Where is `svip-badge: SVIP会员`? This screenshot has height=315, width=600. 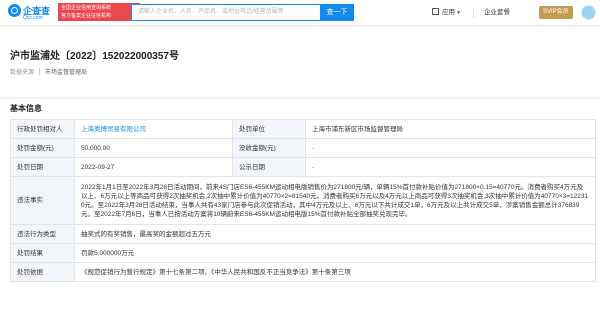 svip-badge: SVIP会员 is located at coordinates (556, 12).